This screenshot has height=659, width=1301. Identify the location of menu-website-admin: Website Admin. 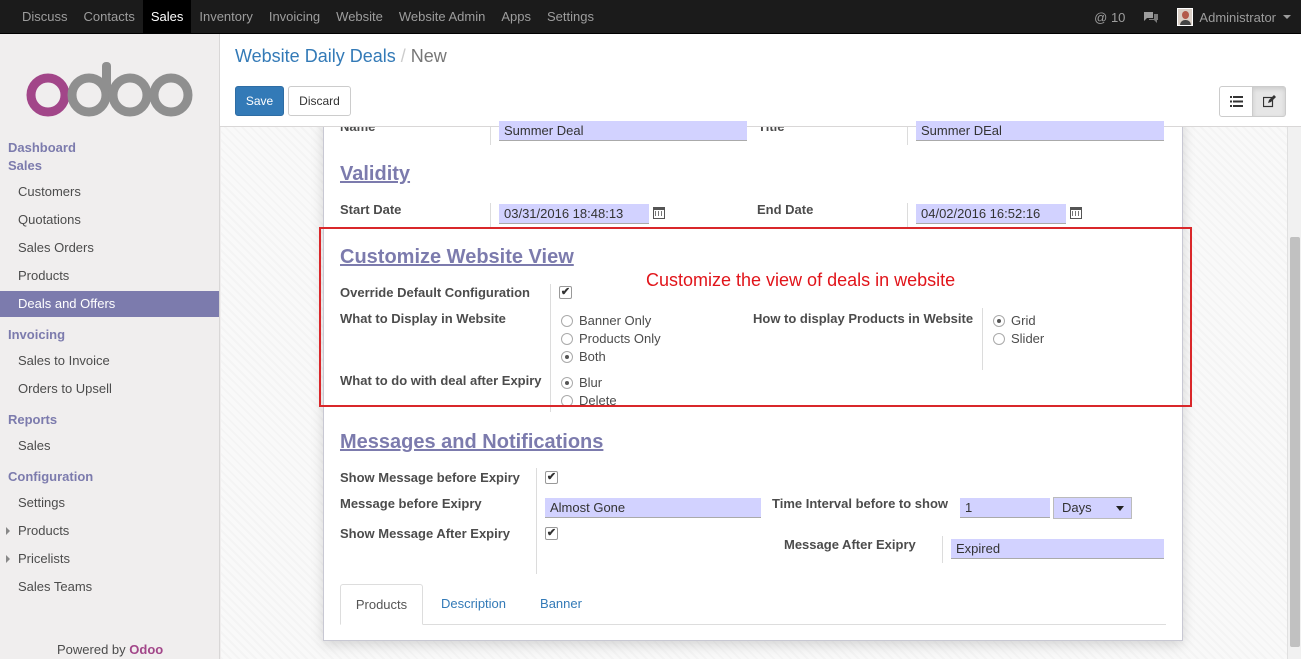
(442, 17).